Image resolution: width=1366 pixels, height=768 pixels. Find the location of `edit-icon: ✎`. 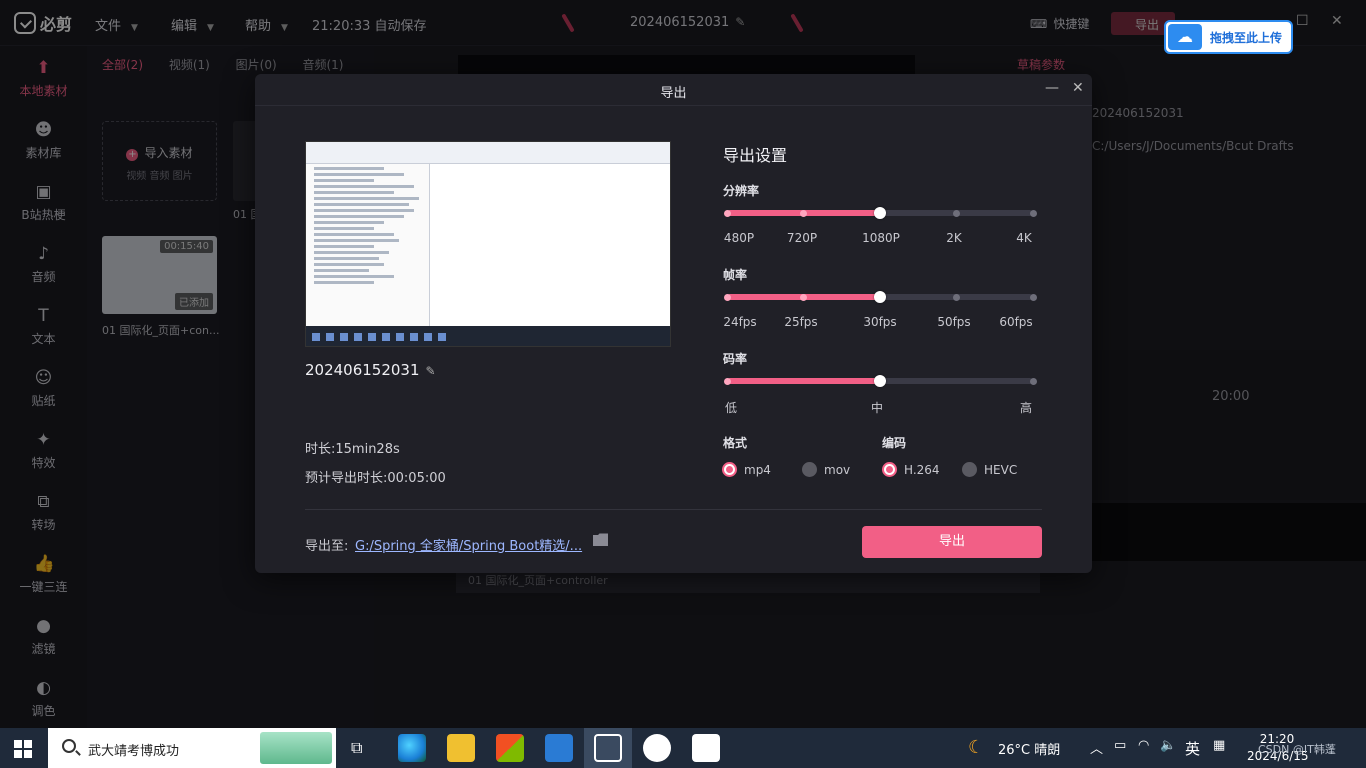

edit-icon: ✎ is located at coordinates (431, 371).